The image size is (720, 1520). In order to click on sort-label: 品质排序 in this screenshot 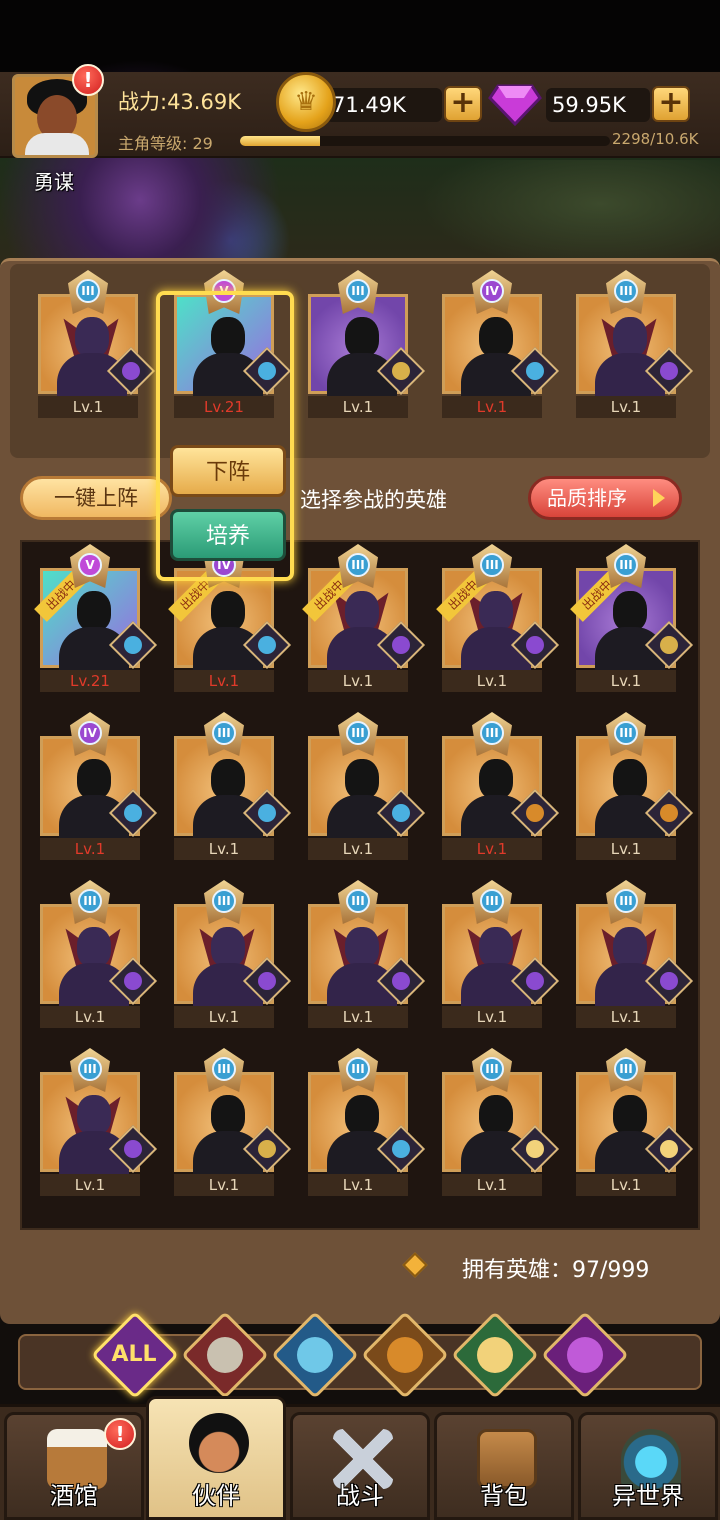, I will do `click(587, 498)`.